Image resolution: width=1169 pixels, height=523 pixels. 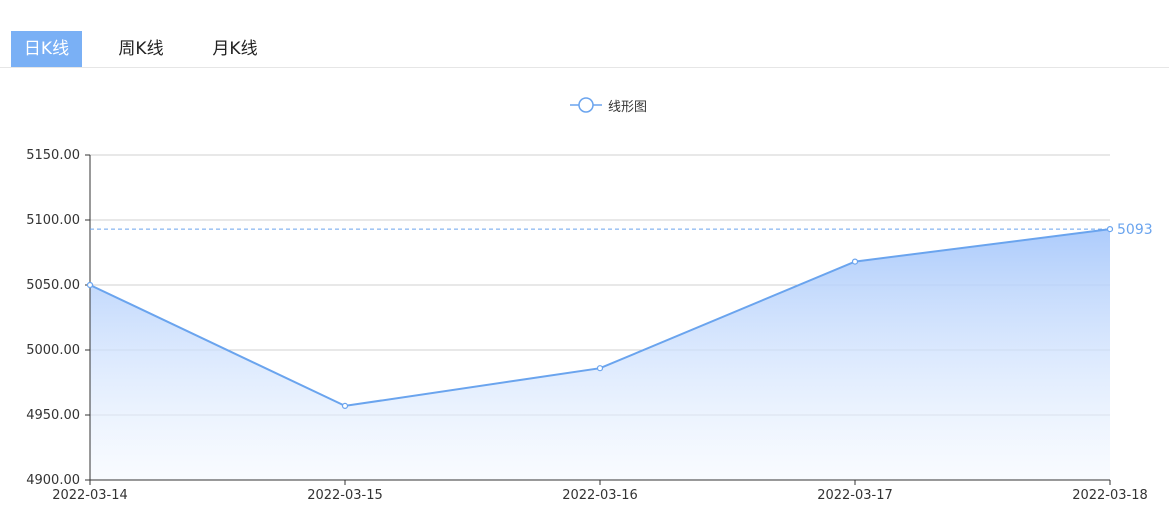 I want to click on y-tick-label: 4900.00, so click(x=53, y=480).